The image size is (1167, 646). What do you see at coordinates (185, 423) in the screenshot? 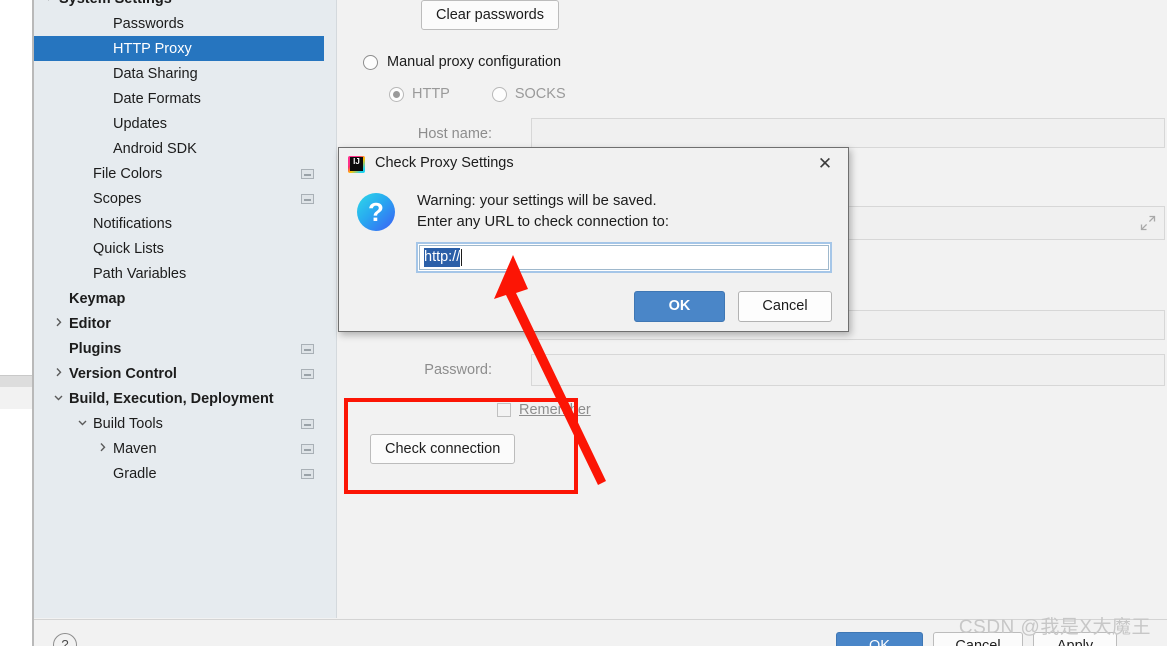
I see `sidebar-item-build-tools: Build Tools` at bounding box center [185, 423].